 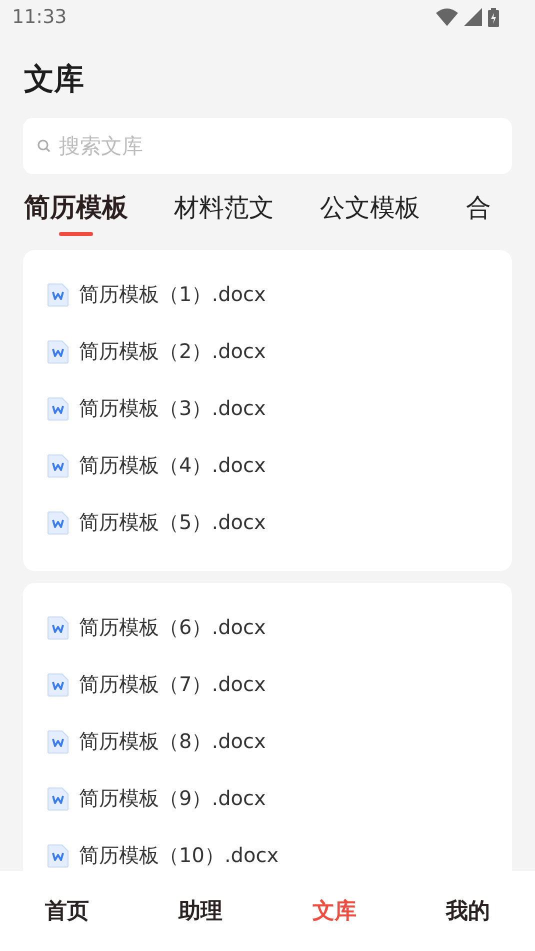 What do you see at coordinates (200, 911) in the screenshot?
I see `nav-tab: 助理` at bounding box center [200, 911].